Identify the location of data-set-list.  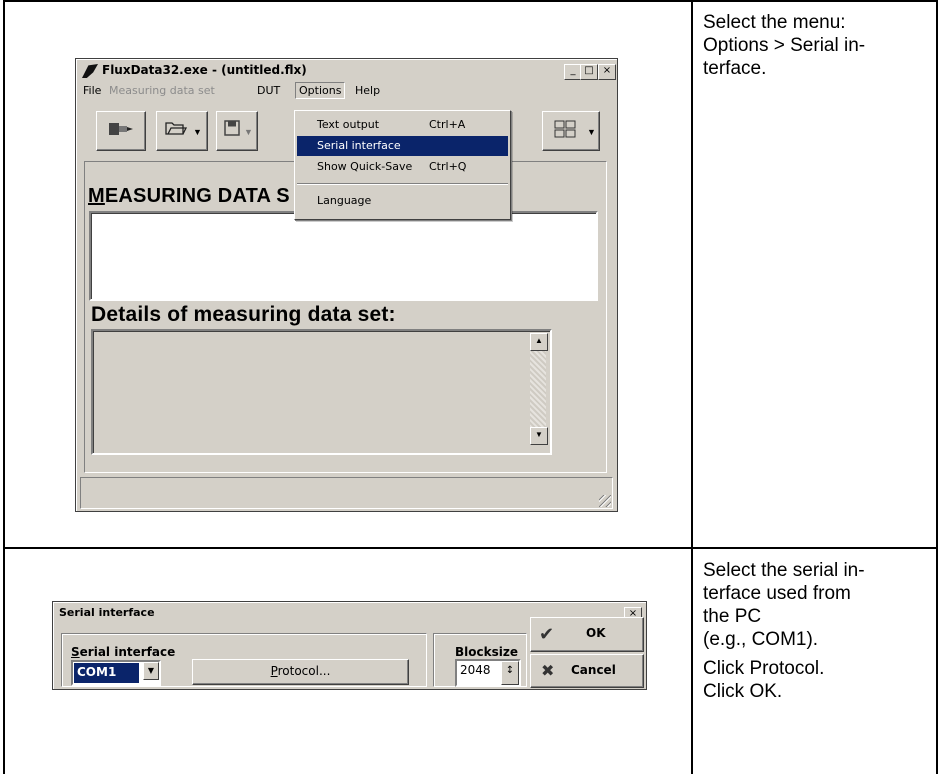
(343, 256).